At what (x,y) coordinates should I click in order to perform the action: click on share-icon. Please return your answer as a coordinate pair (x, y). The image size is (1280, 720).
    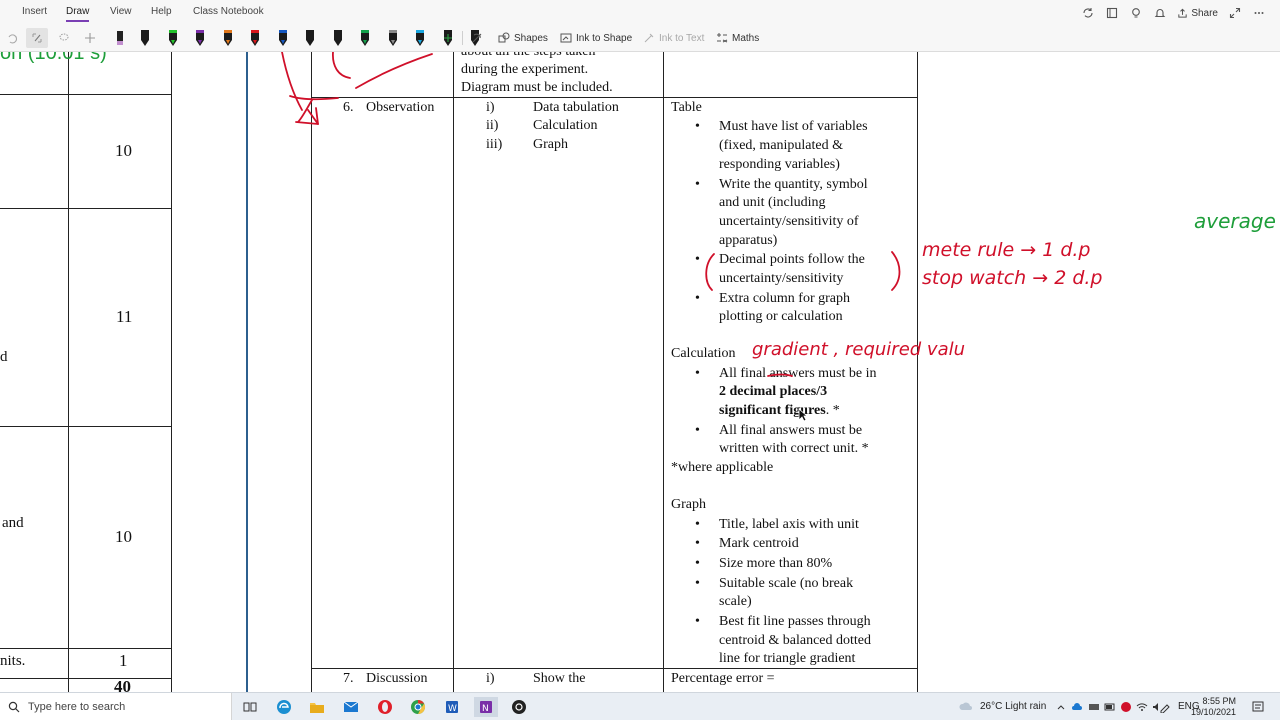
    Looking at the image, I should click on (1182, 13).